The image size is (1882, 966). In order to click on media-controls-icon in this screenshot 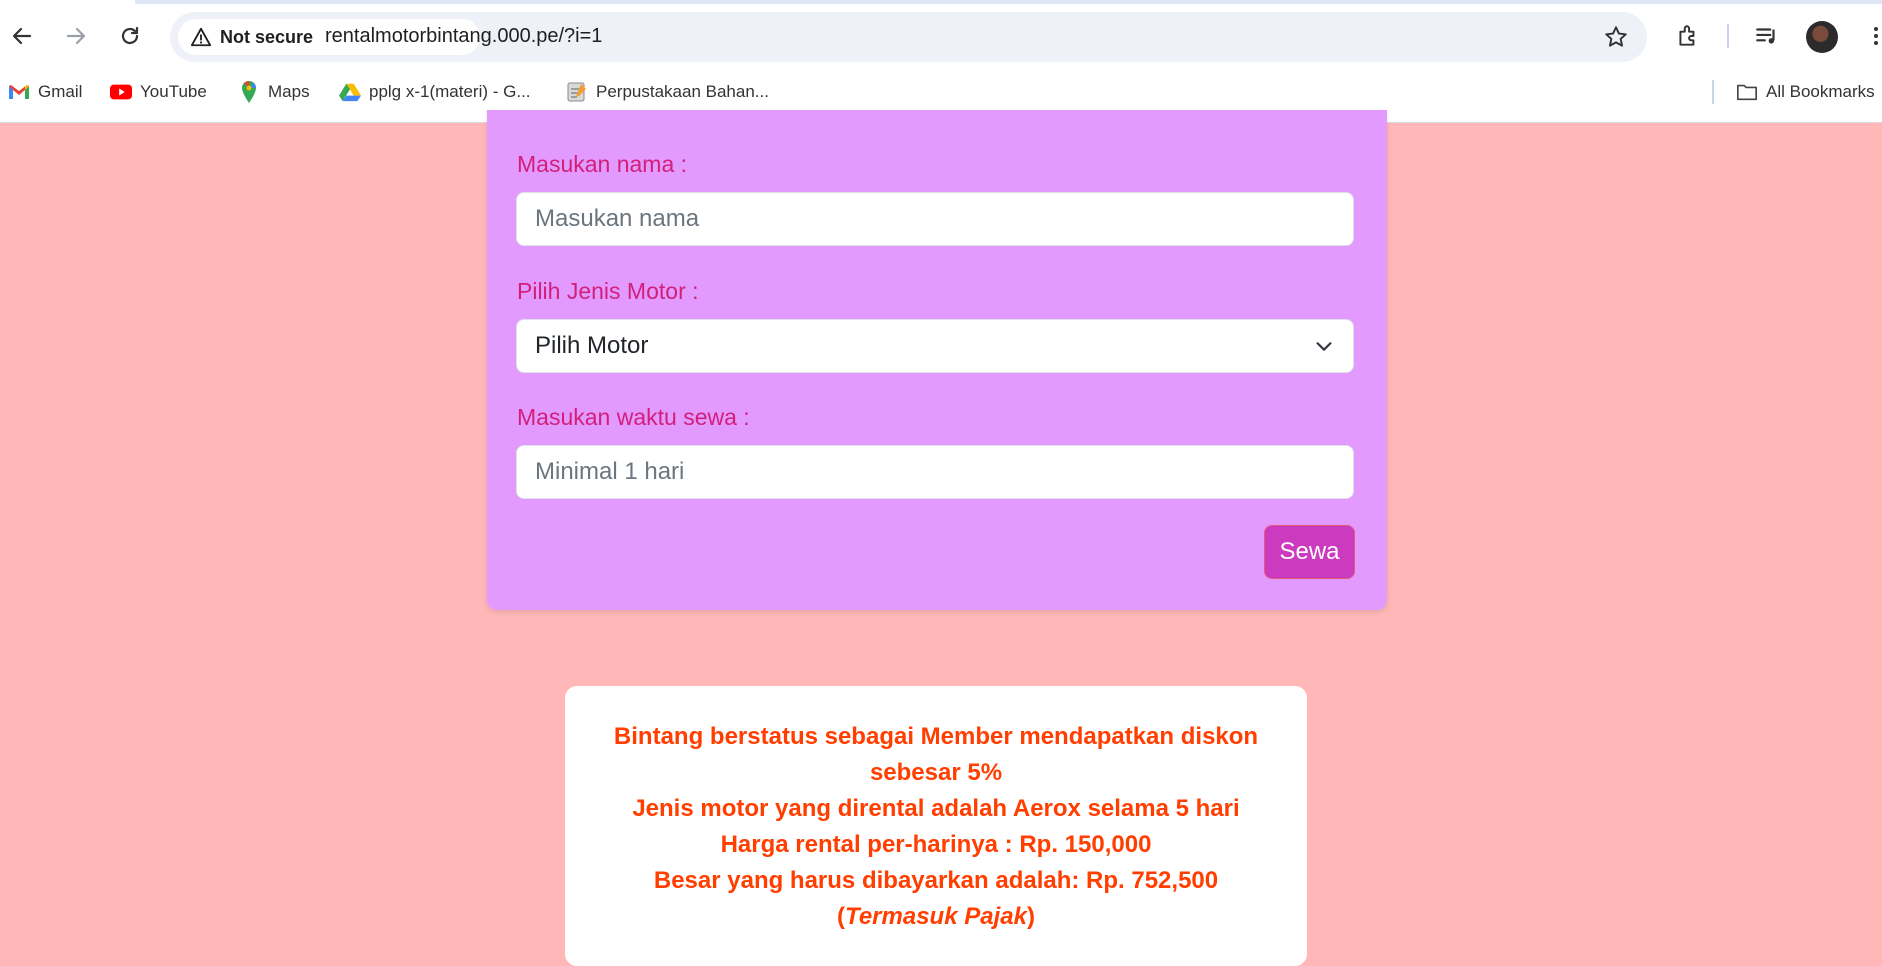, I will do `click(1767, 36)`.